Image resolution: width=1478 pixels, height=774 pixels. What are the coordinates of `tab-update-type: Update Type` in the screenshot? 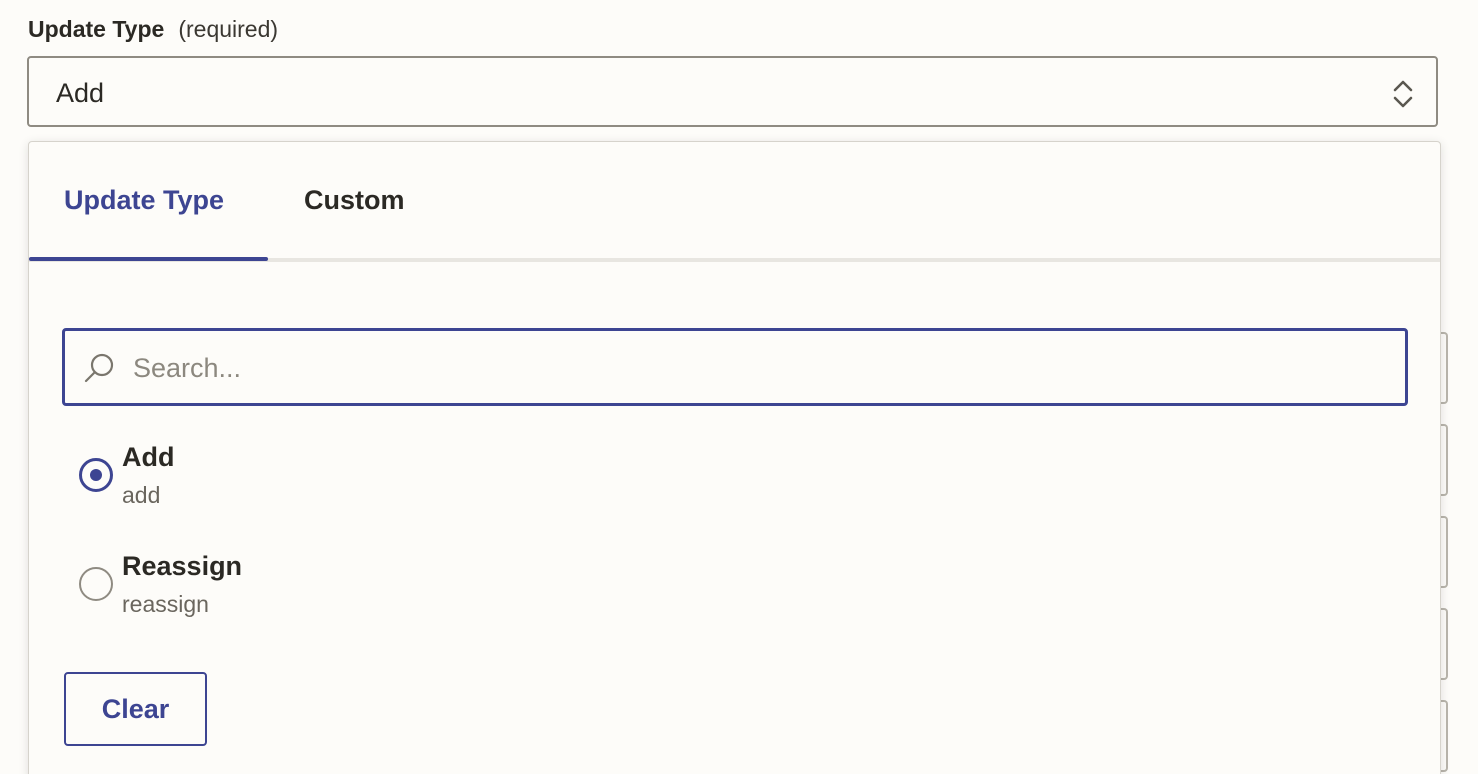 It's located at (144, 200).